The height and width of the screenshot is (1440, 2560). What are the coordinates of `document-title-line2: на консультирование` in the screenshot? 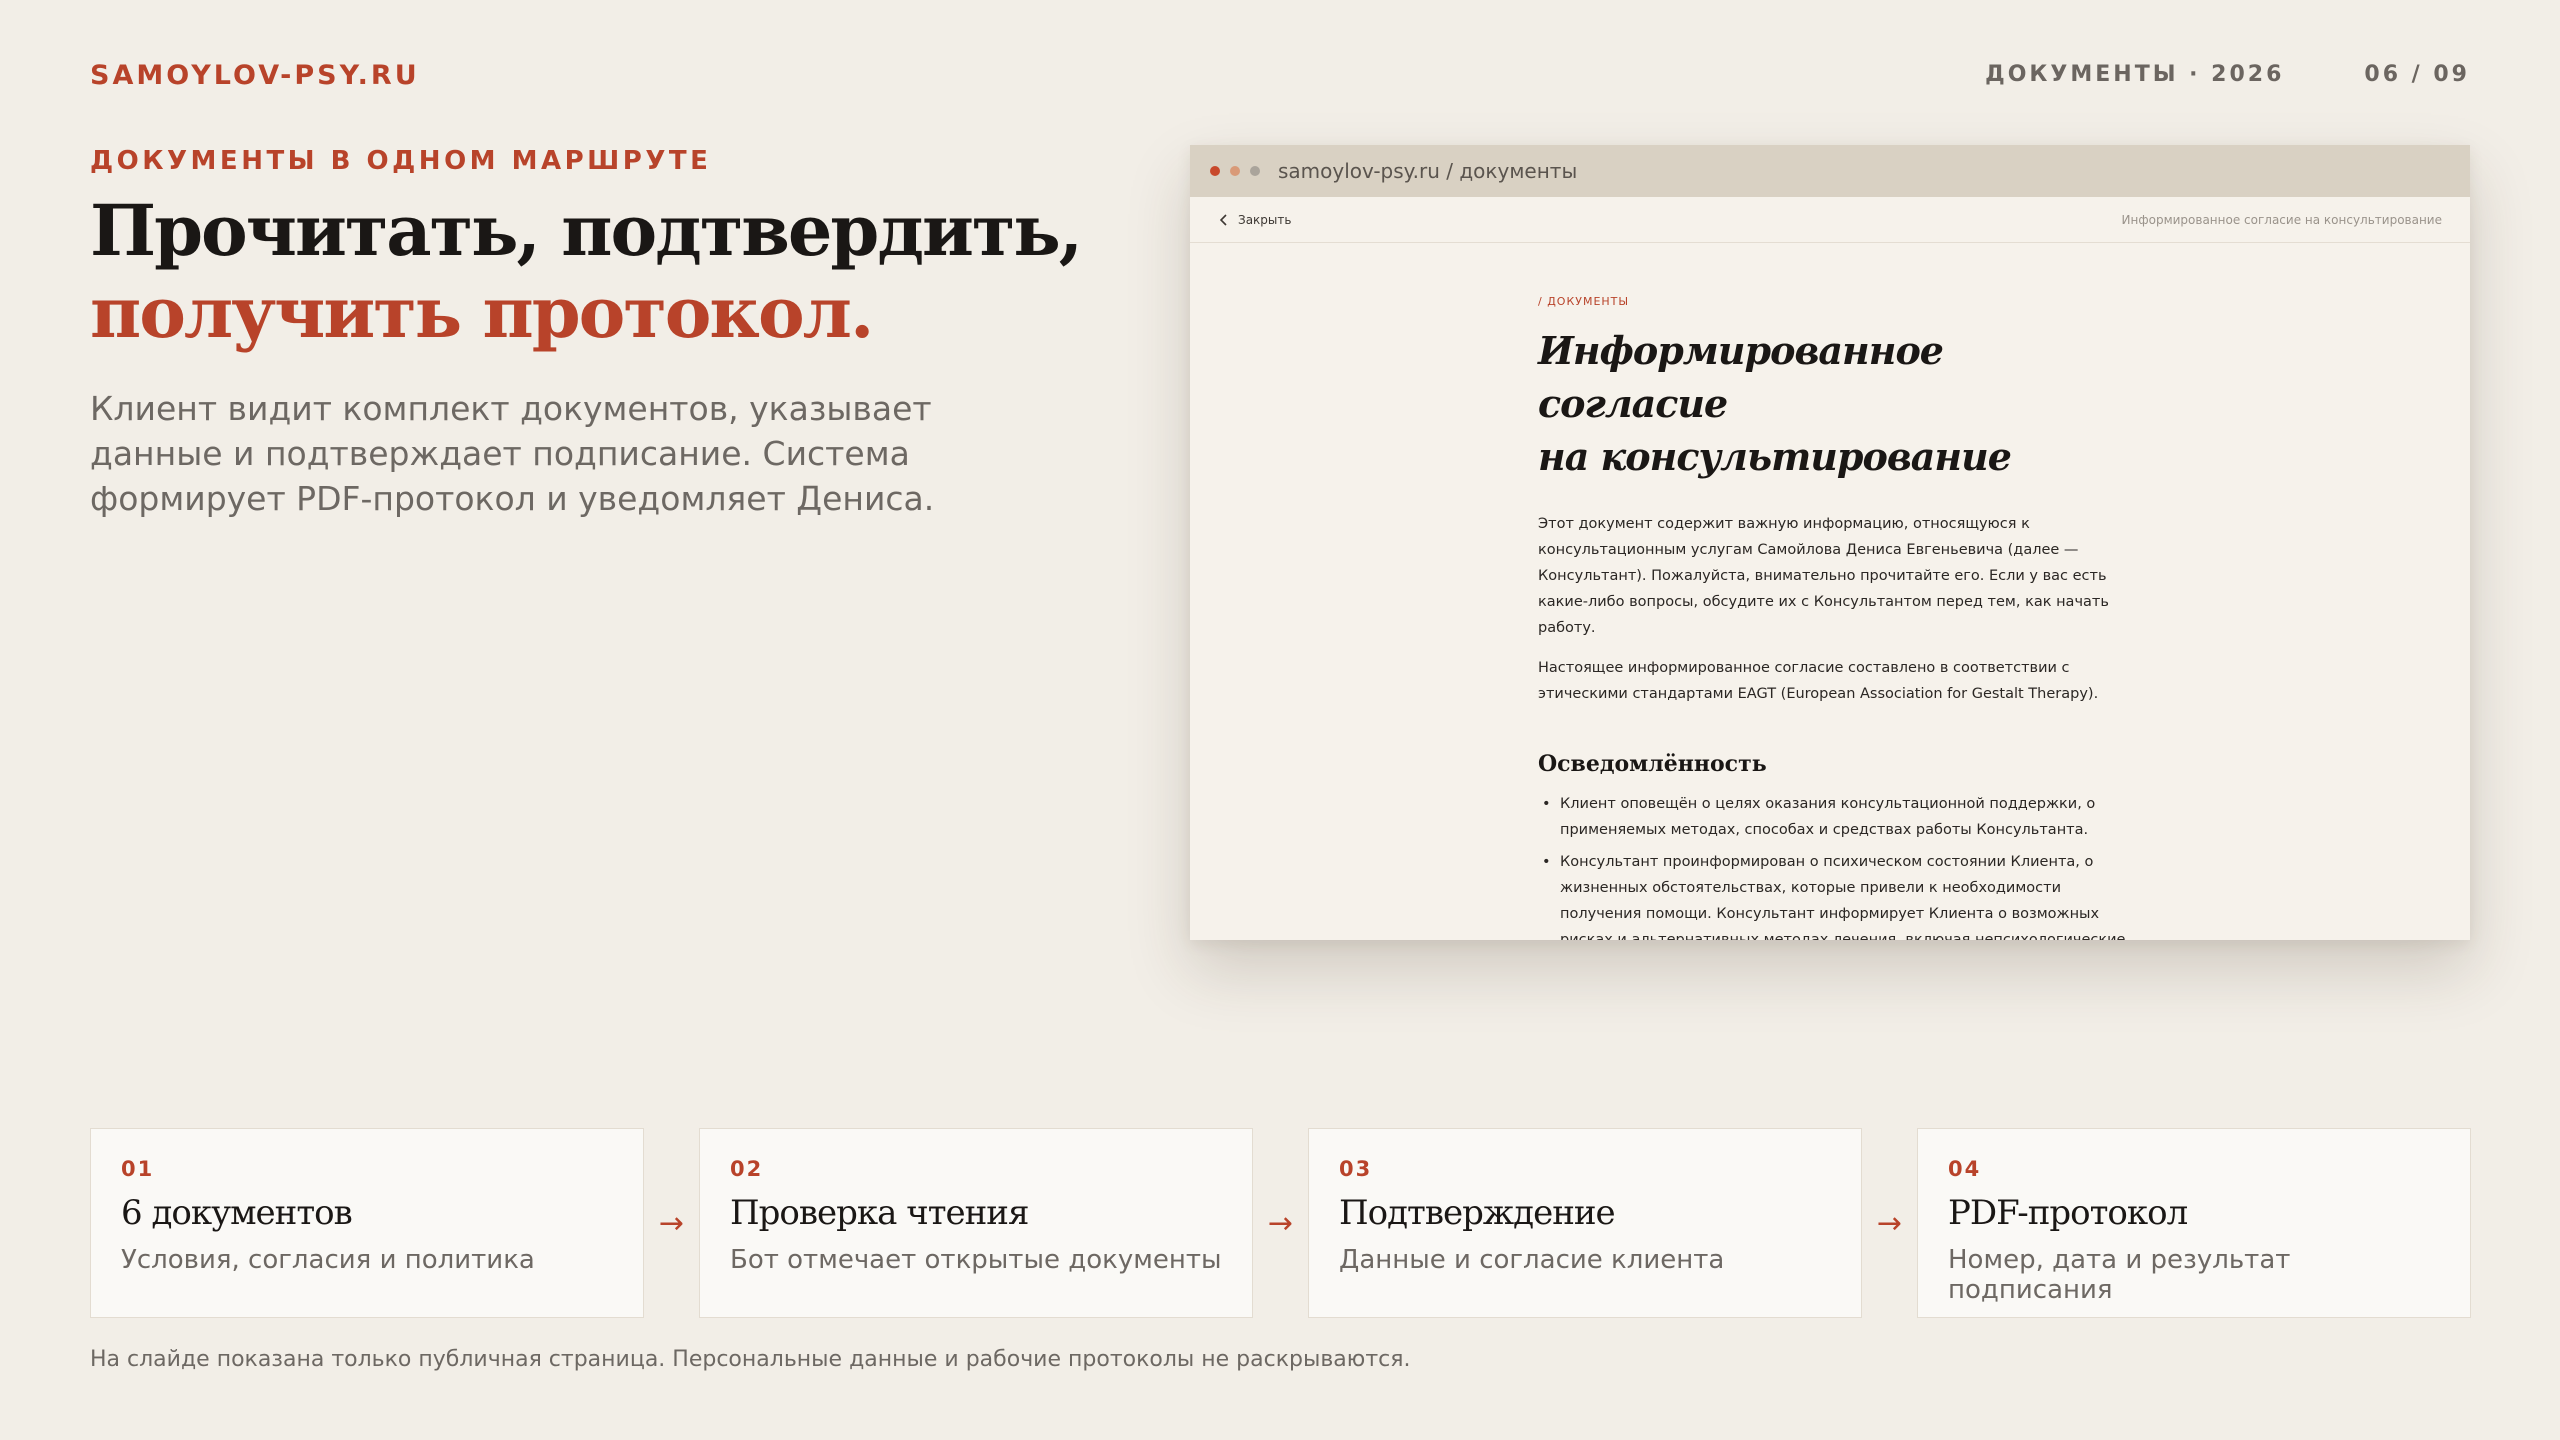 It's located at (1775, 456).